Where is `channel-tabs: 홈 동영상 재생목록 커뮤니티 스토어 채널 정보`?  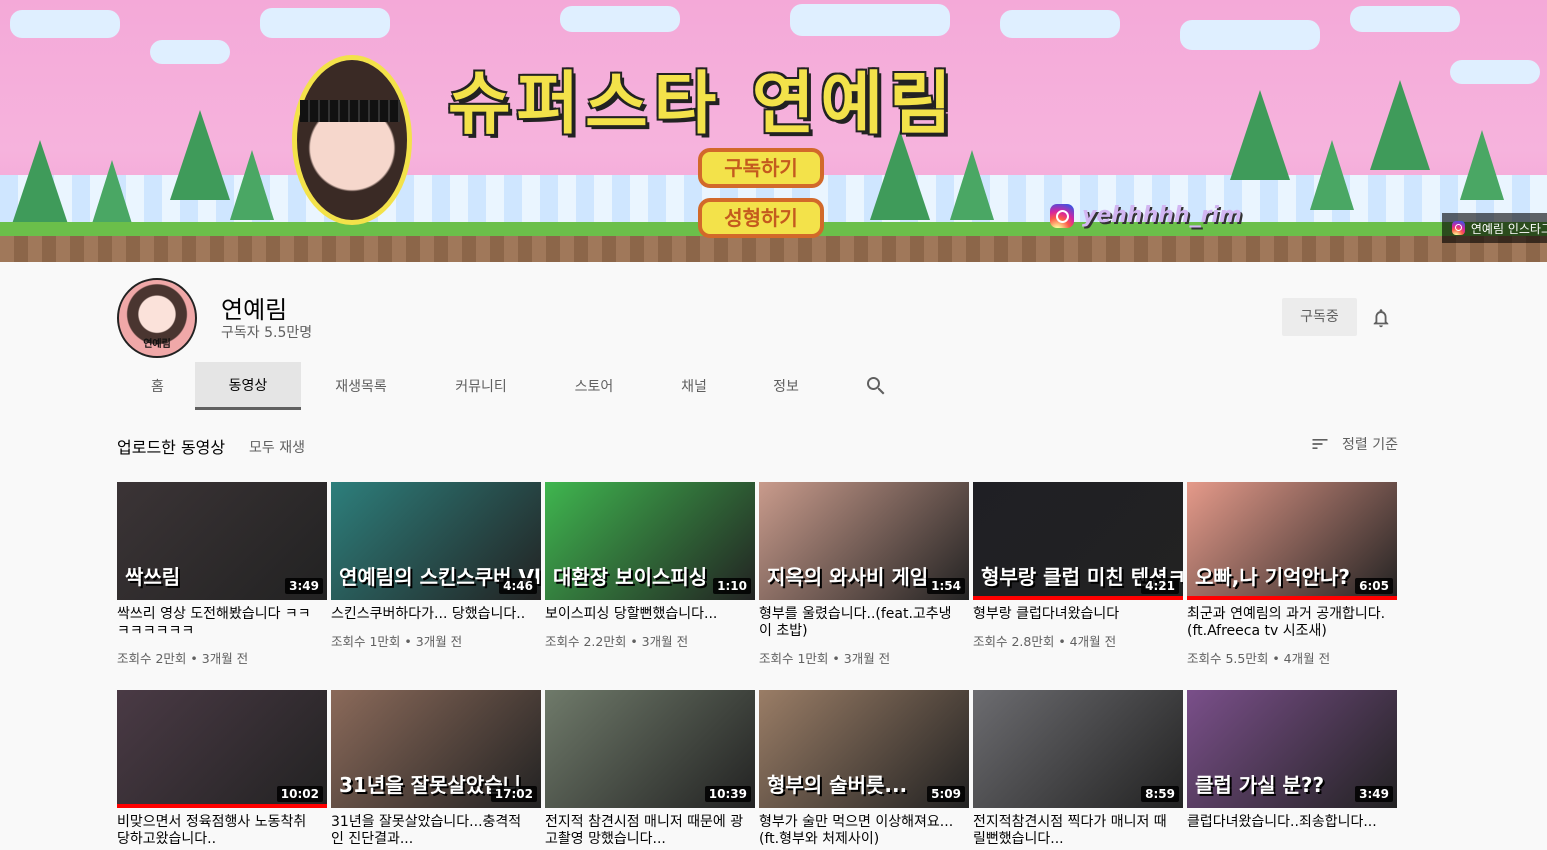
channel-tabs: 홈 동영상 재생목록 커뮤니티 스토어 채널 정보 is located at coordinates (520, 386).